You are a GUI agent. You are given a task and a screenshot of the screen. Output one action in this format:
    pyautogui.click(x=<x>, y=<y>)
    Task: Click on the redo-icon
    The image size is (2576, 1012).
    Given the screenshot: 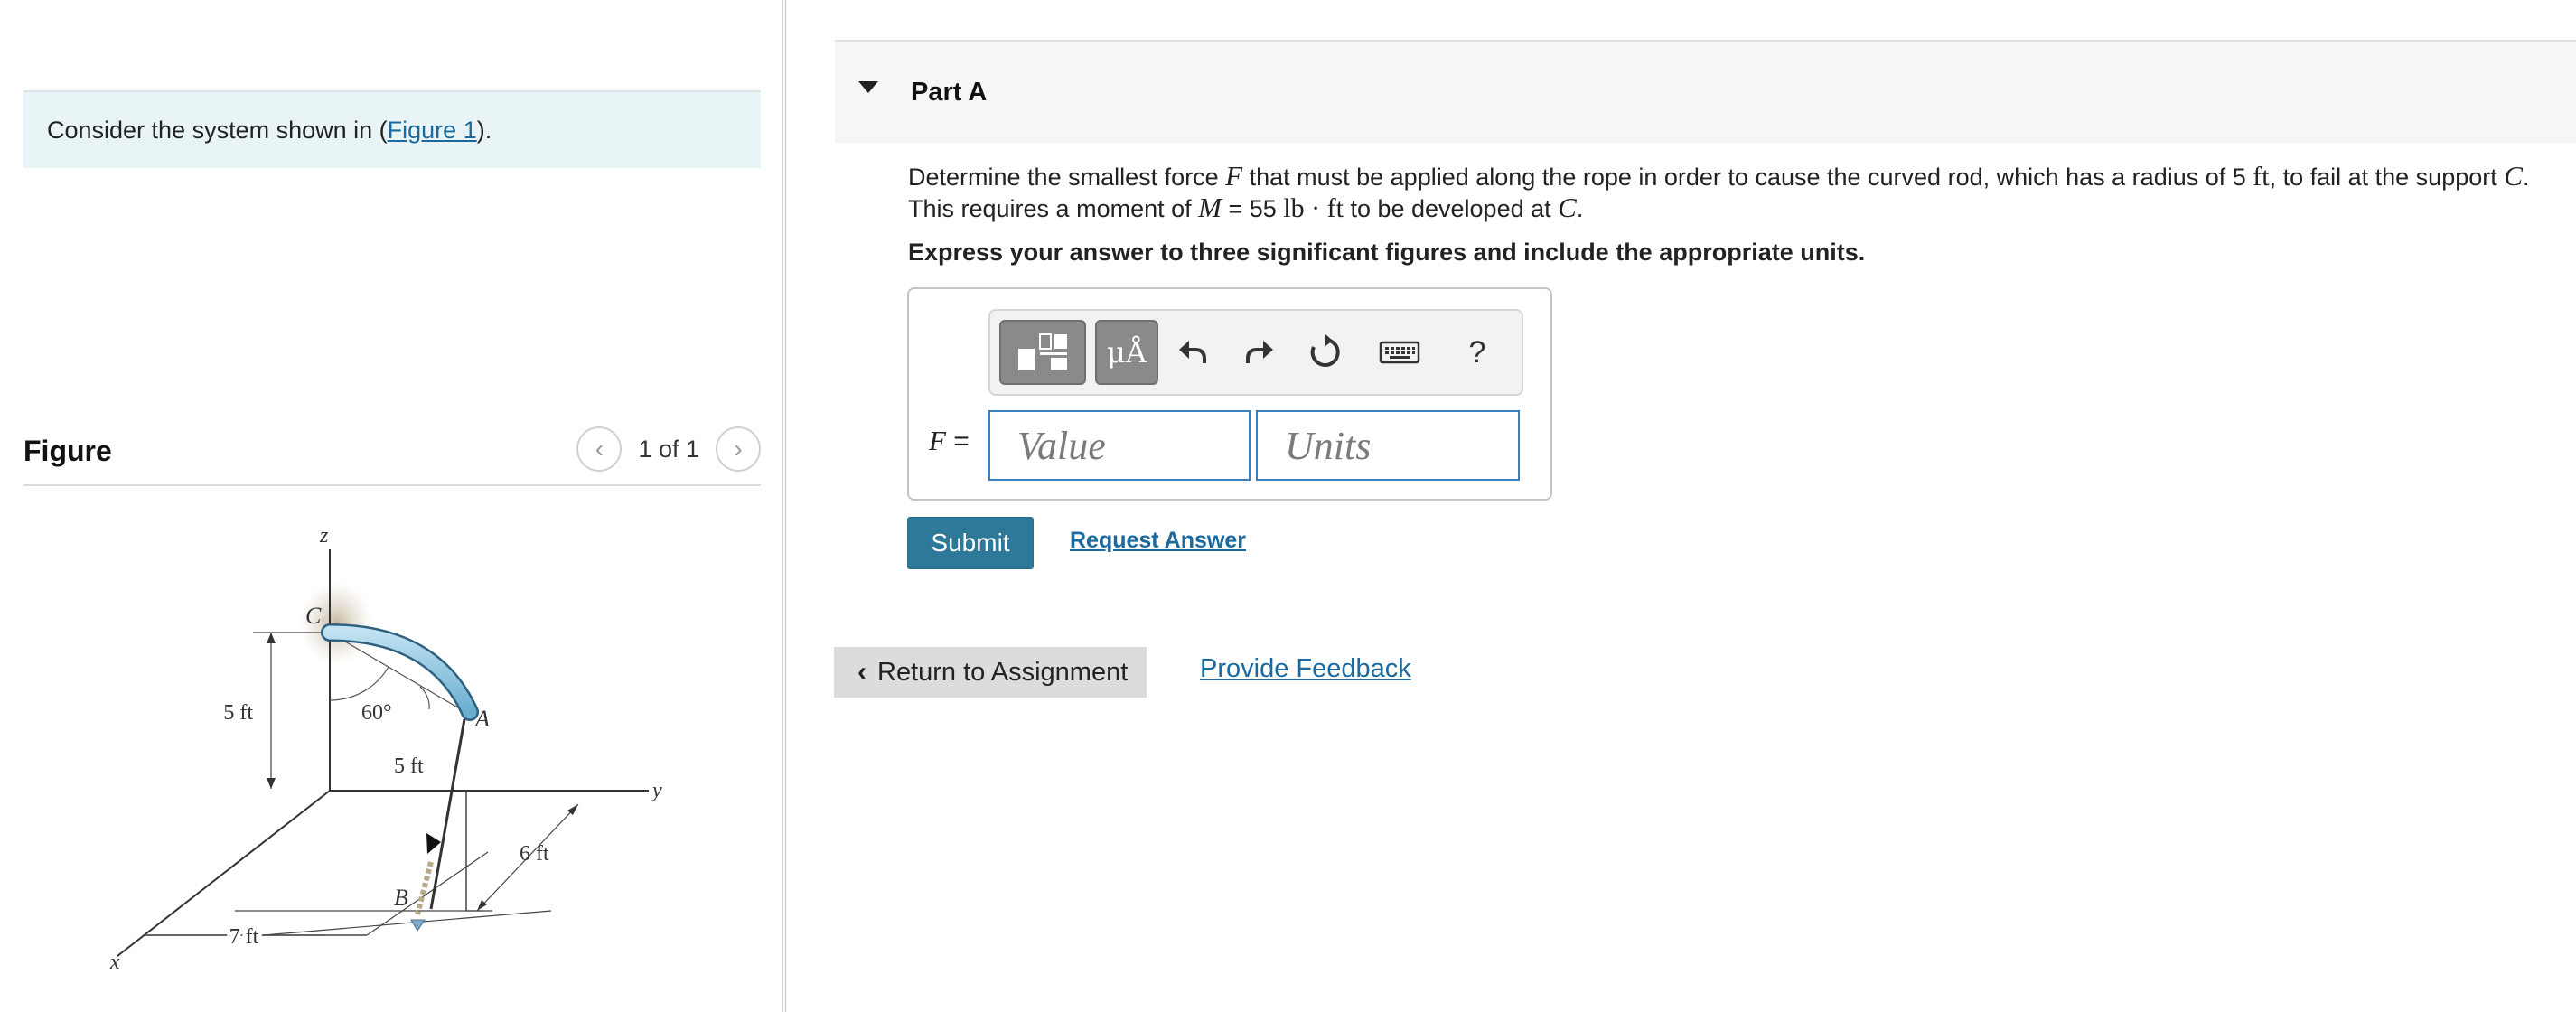 What is the action you would take?
    pyautogui.click(x=1259, y=352)
    